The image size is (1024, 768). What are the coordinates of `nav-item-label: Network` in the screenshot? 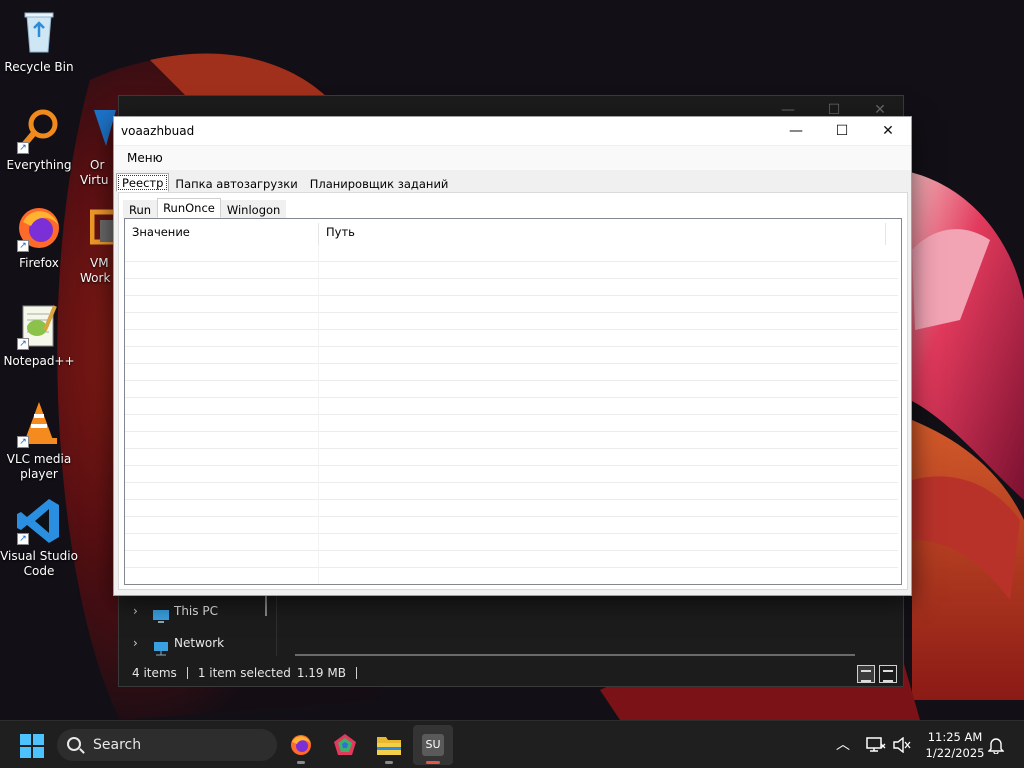 It's located at (199, 643).